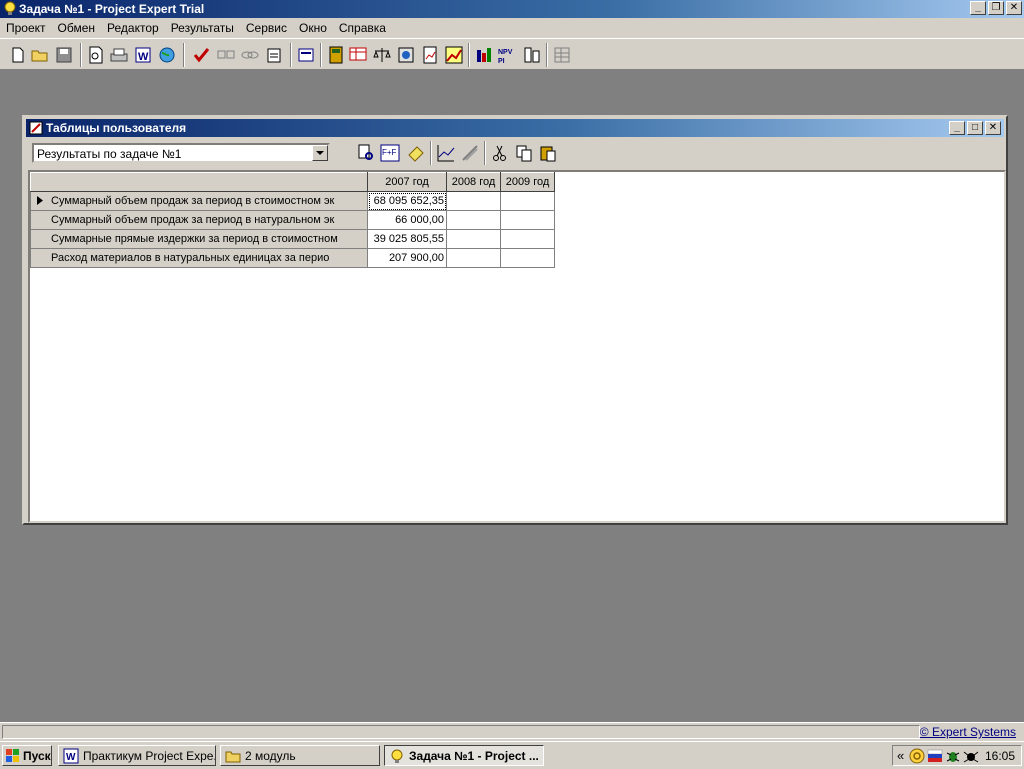  What do you see at coordinates (26, 28) in the screenshot?
I see `menu-project: Проект` at bounding box center [26, 28].